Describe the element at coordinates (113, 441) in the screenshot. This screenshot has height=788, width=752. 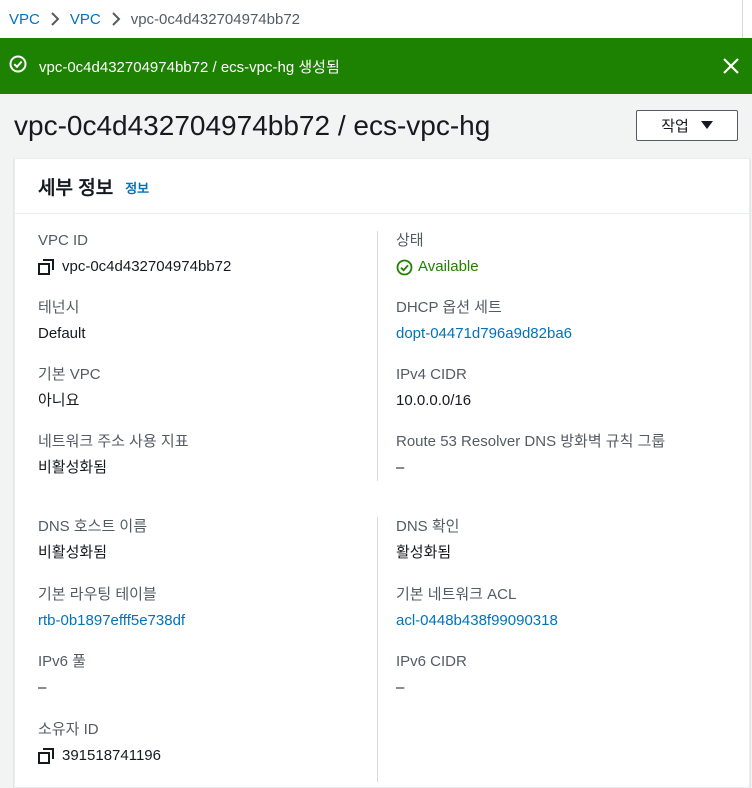
I see `field-label: 네트워크 주소 사용 지표` at that location.